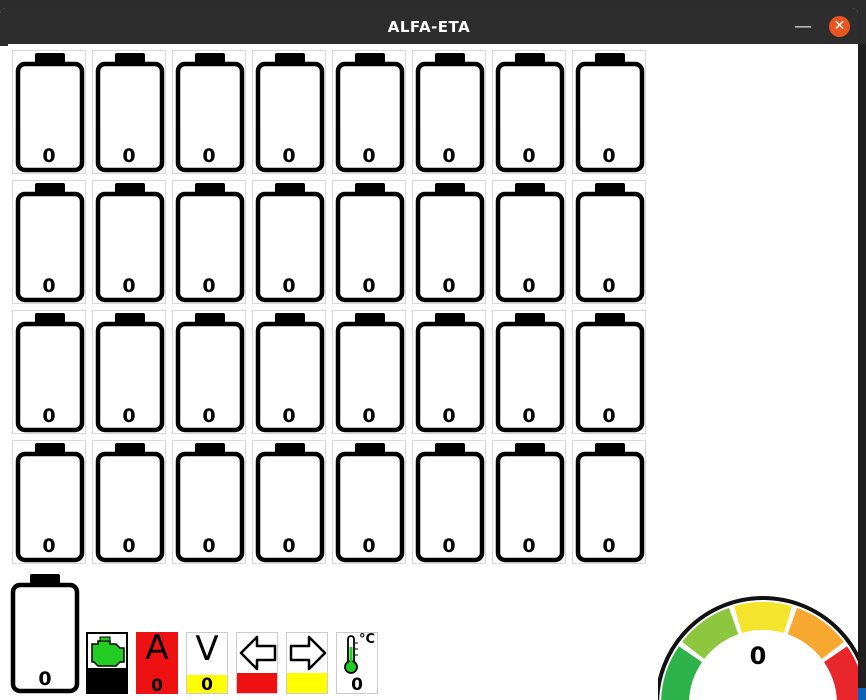 Image resolution: width=866 pixels, height=700 pixels. What do you see at coordinates (758, 656) in the screenshot?
I see `gauge-value: 0` at bounding box center [758, 656].